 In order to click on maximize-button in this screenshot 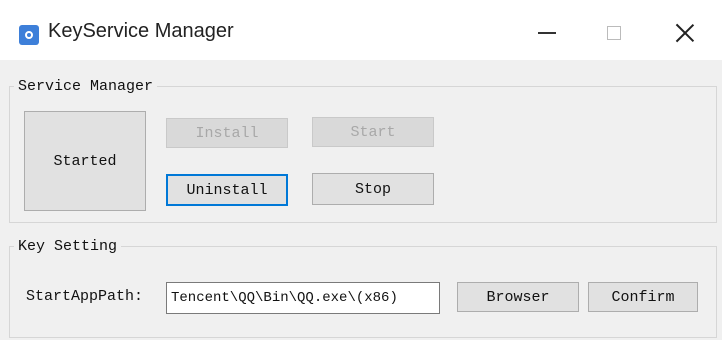, I will do `click(614, 33)`.